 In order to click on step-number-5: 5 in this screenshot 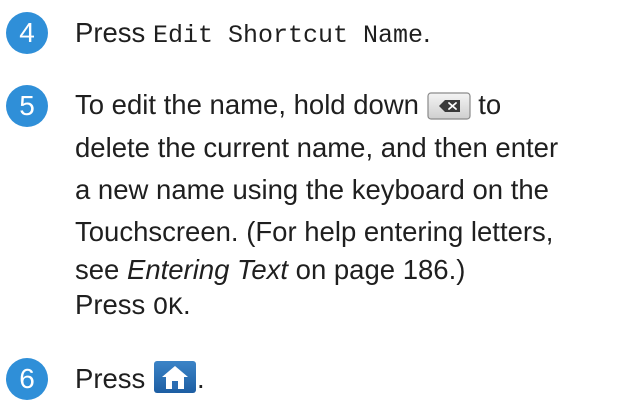, I will do `click(27, 106)`.